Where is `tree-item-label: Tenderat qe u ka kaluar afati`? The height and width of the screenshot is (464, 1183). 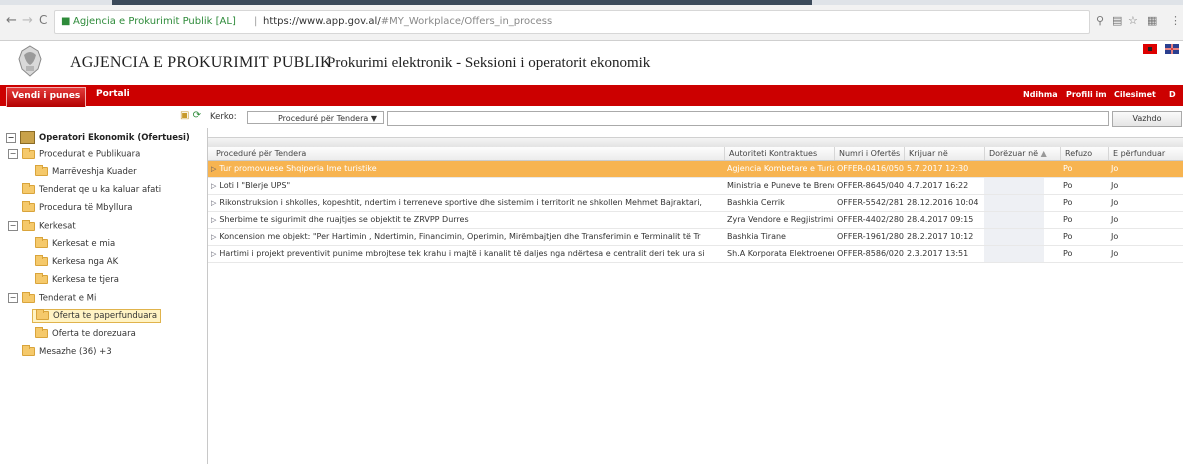 tree-item-label: Tenderat qe u ka kaluar afati is located at coordinates (100, 190).